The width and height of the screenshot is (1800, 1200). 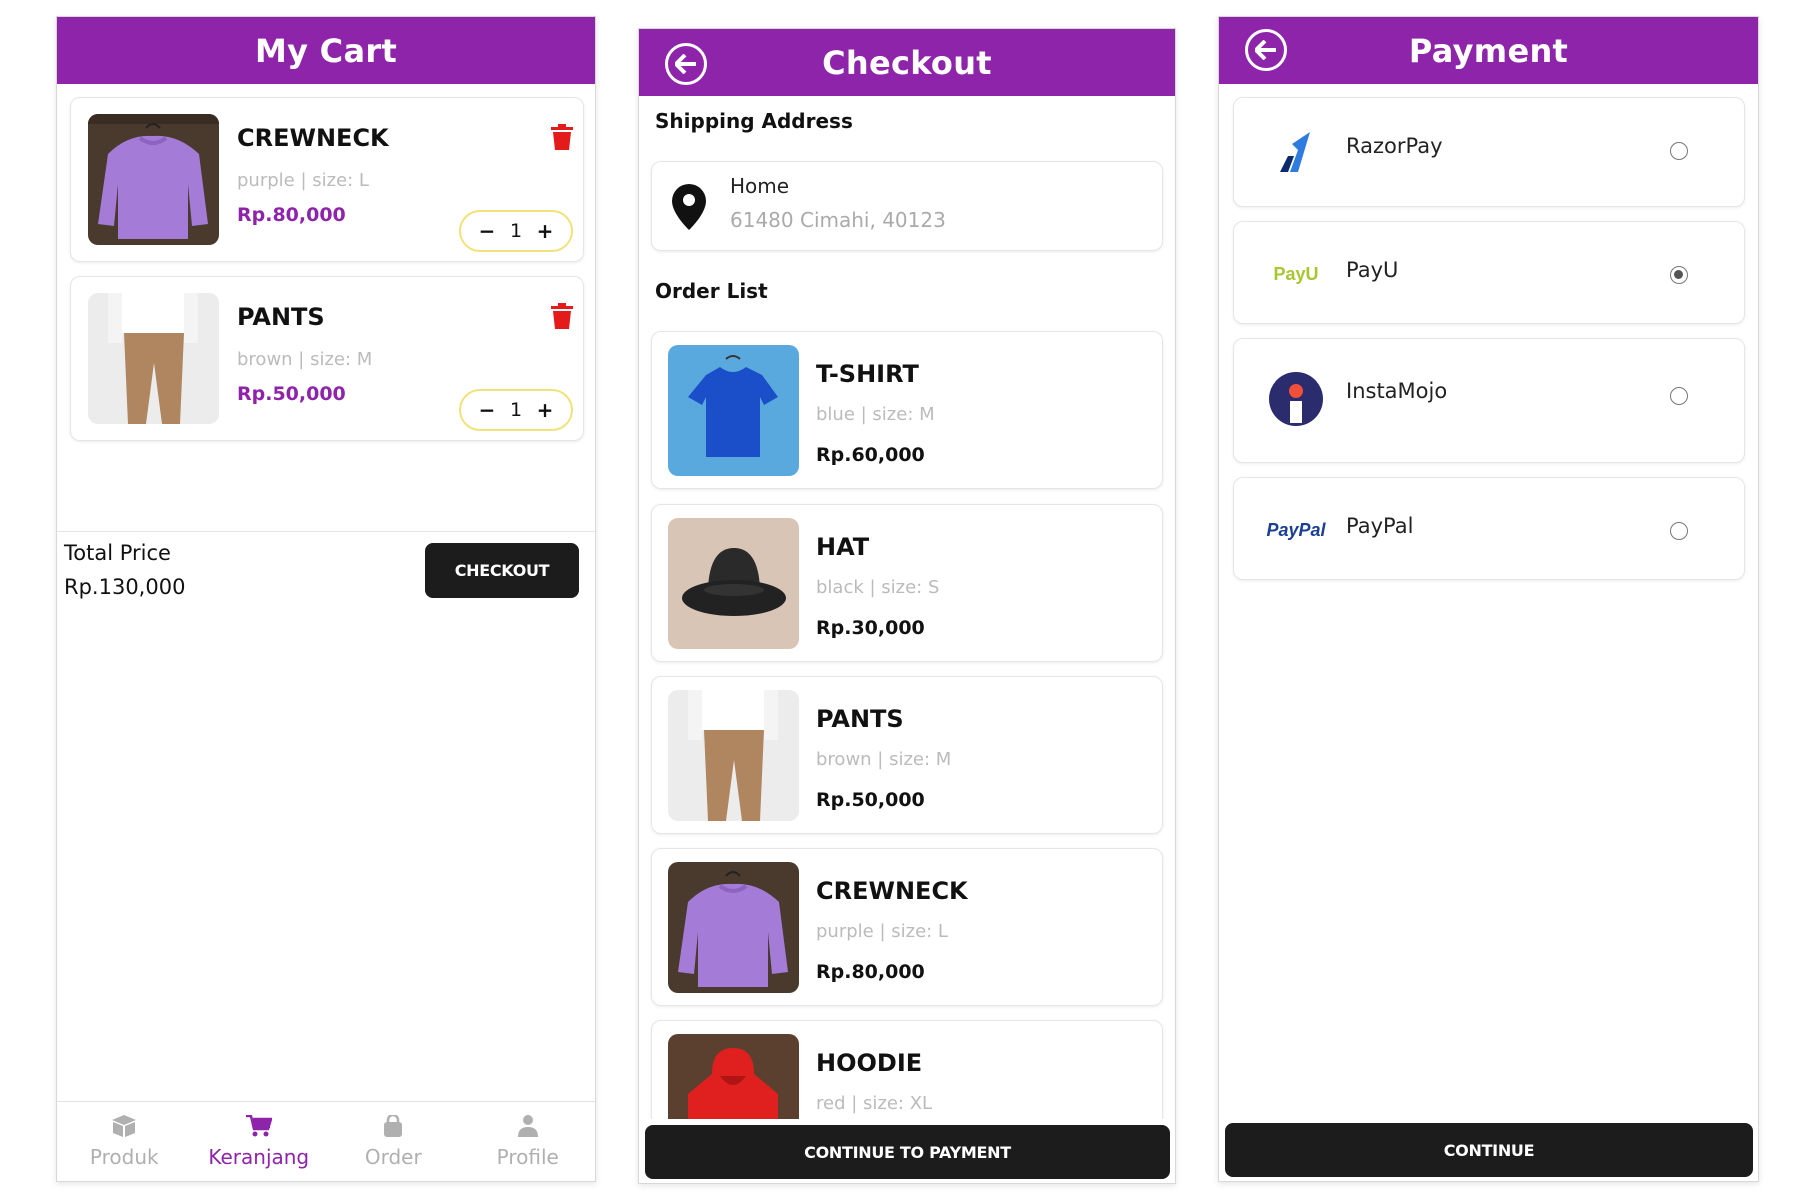 What do you see at coordinates (259, 1141) in the screenshot?
I see `nav-item-keranjang: Keranjang` at bounding box center [259, 1141].